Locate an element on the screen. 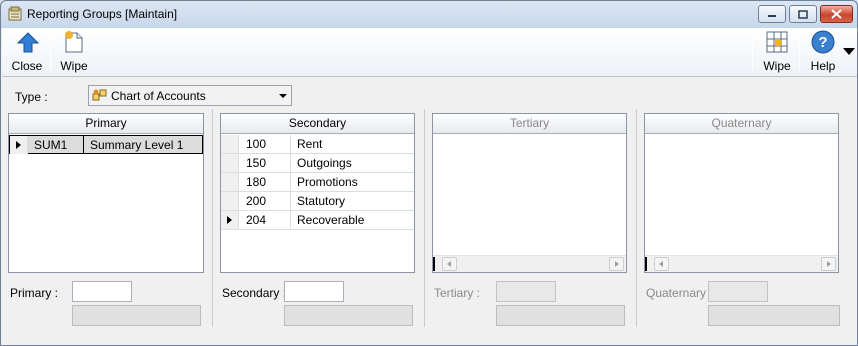  quaternary-grid: Quaternary is located at coordinates (741, 193).